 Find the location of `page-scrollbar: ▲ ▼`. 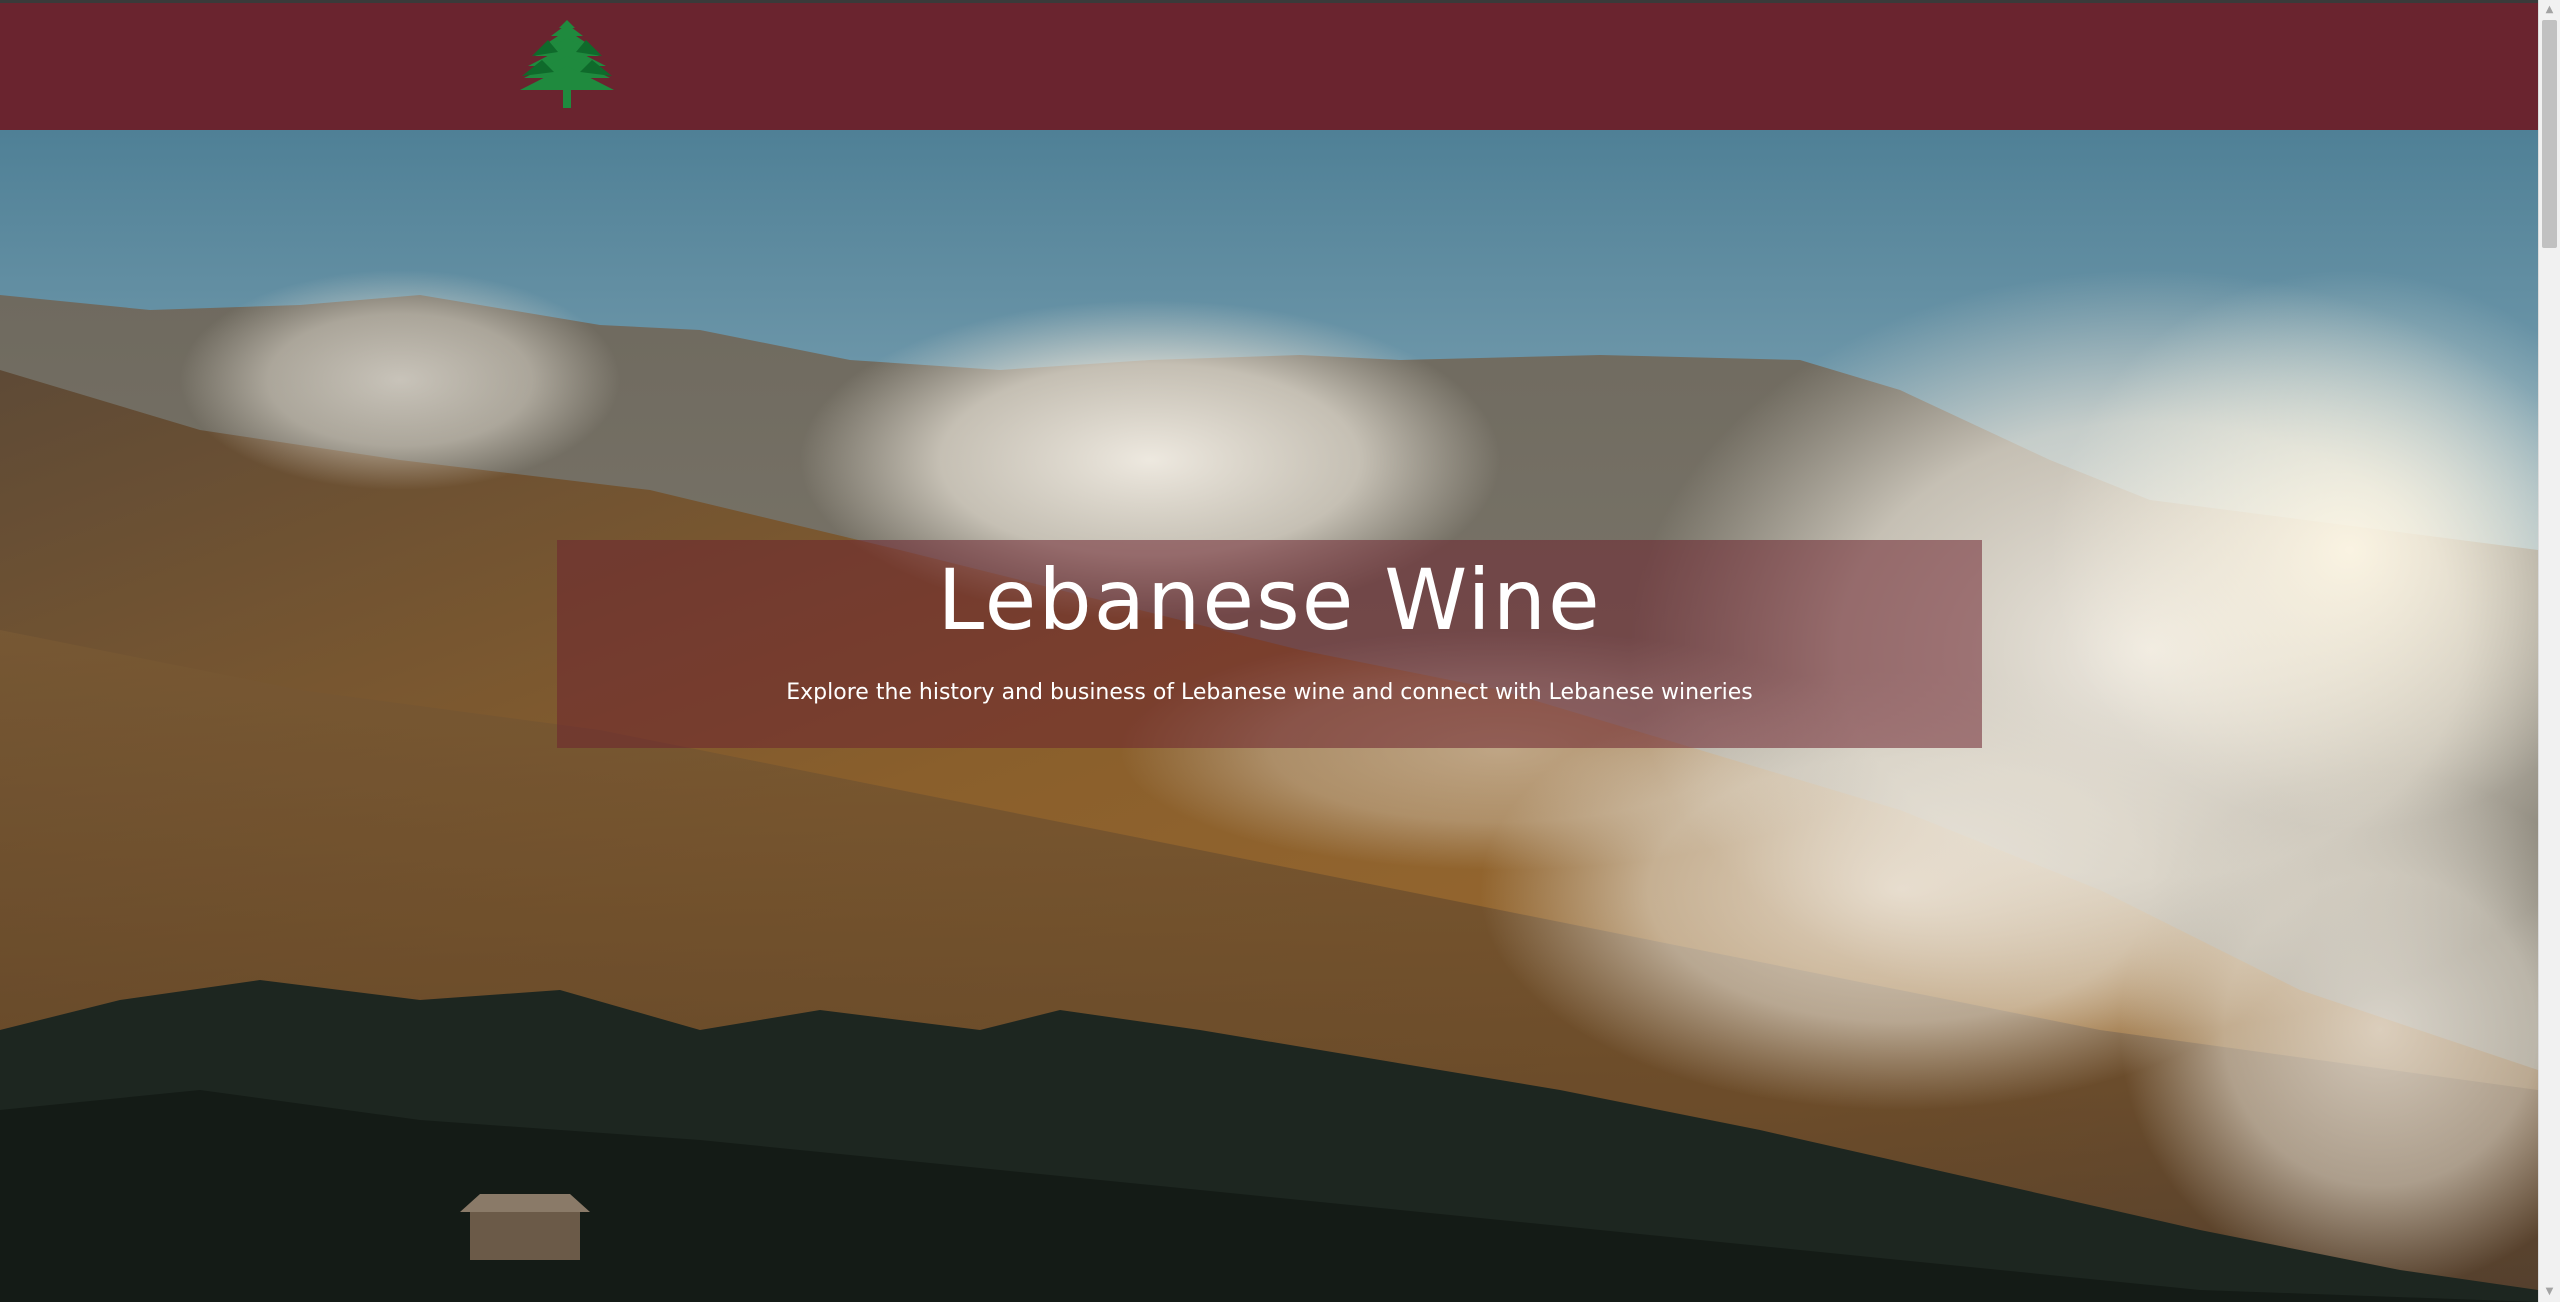

page-scrollbar: ▲ ▼ is located at coordinates (2549, 651).